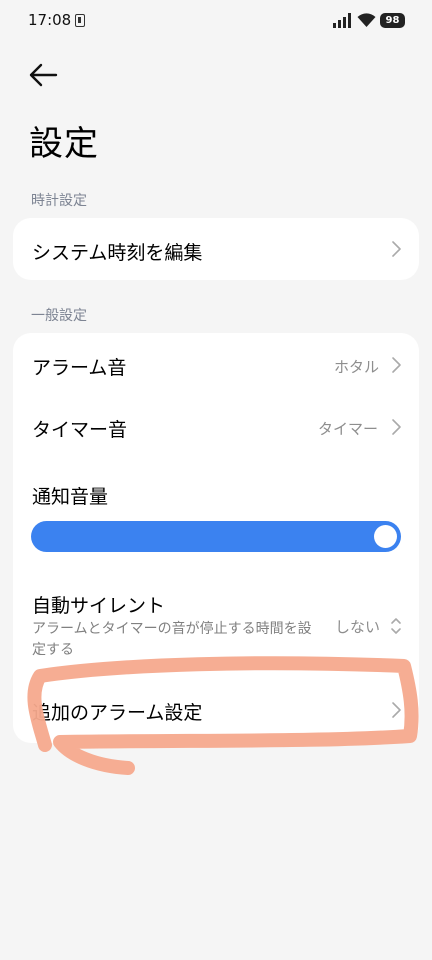 The height and width of the screenshot is (960, 432). What do you see at coordinates (70, 497) in the screenshot?
I see `row-title-notification-volume: 通知音量` at bounding box center [70, 497].